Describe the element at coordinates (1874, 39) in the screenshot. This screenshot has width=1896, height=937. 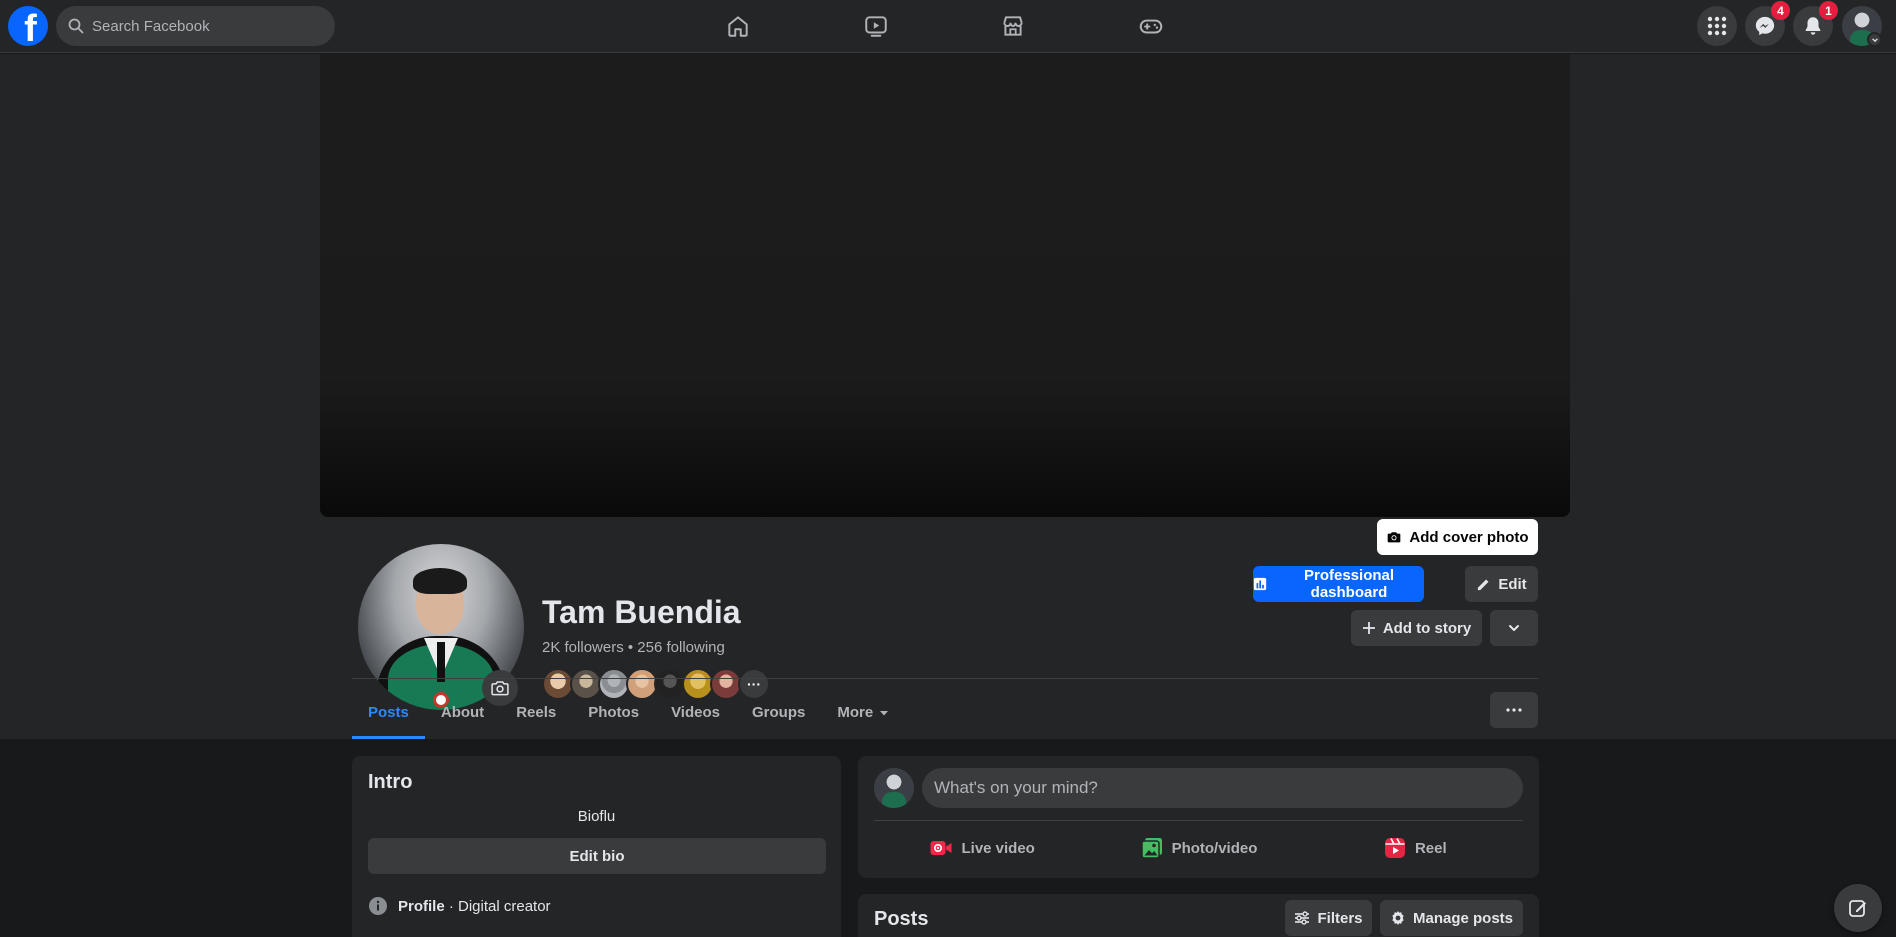
I see `account-menu-chevron-icon` at that location.